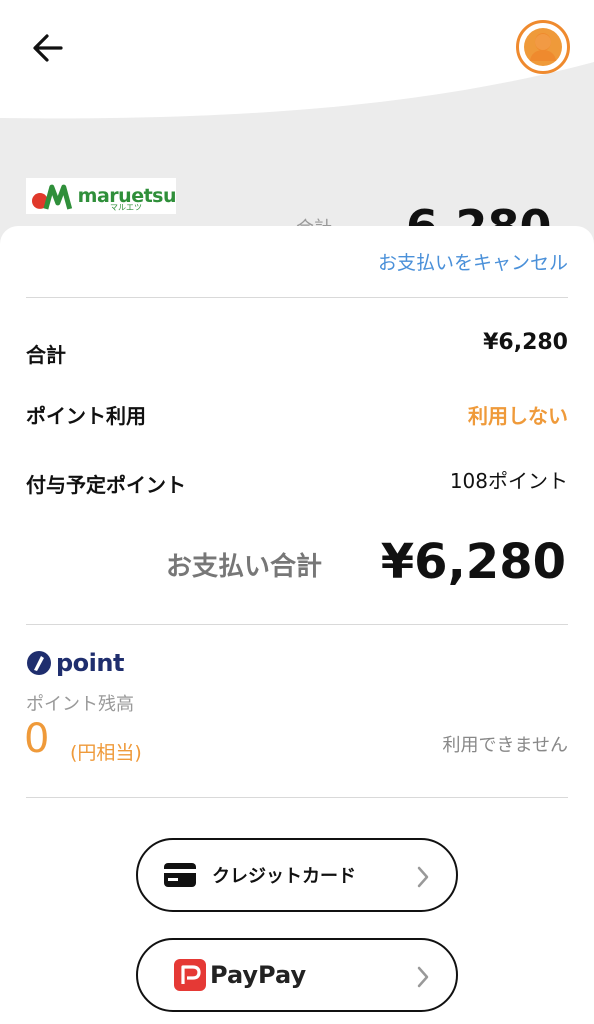  What do you see at coordinates (46, 355) in the screenshot?
I see `total-label: 合計` at bounding box center [46, 355].